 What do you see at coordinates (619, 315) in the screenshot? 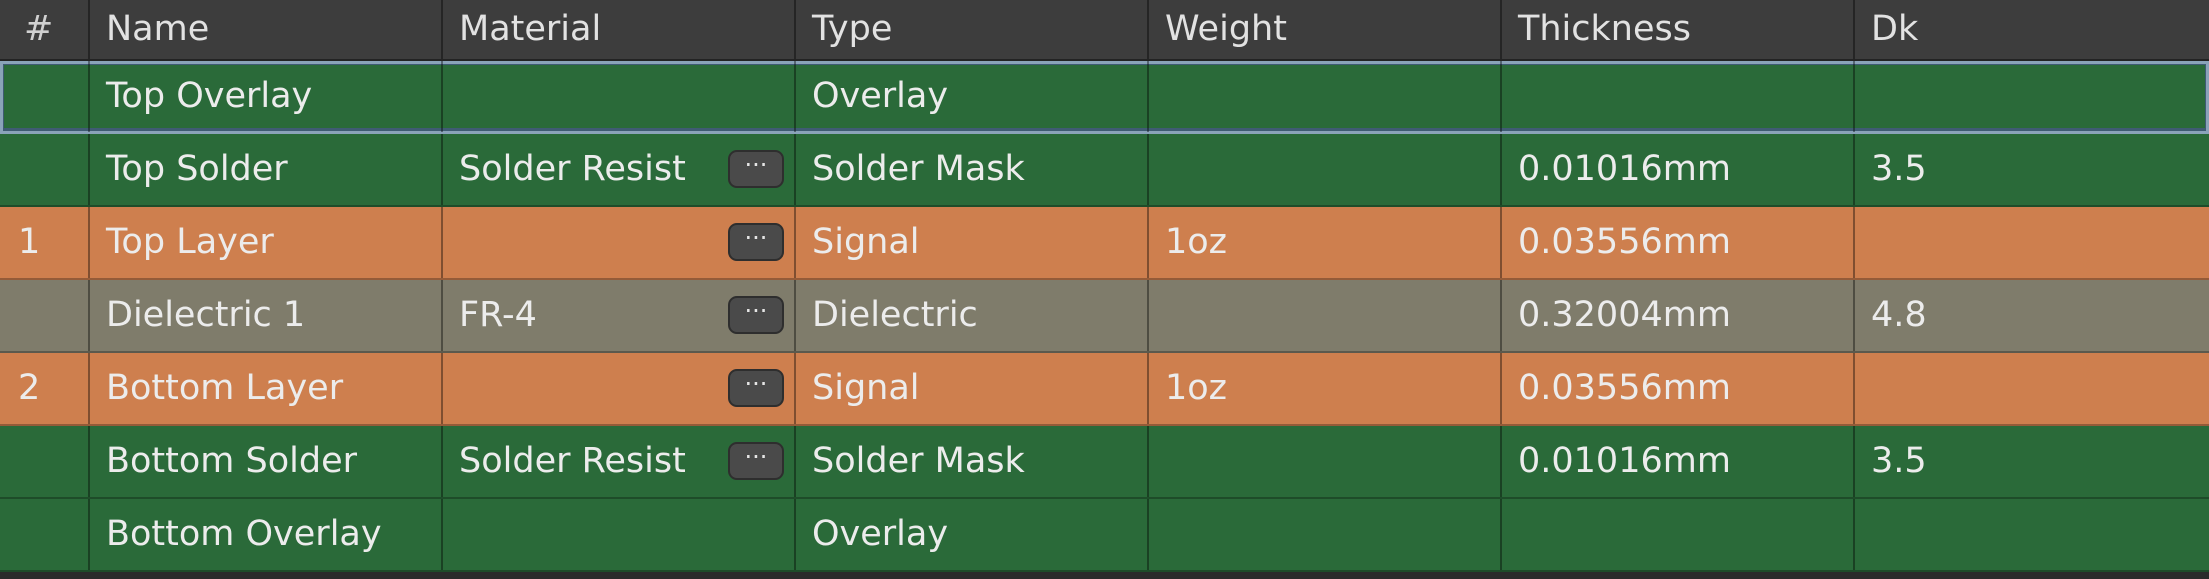
I see `layer-material-cell: FR-4 ···` at bounding box center [619, 315].